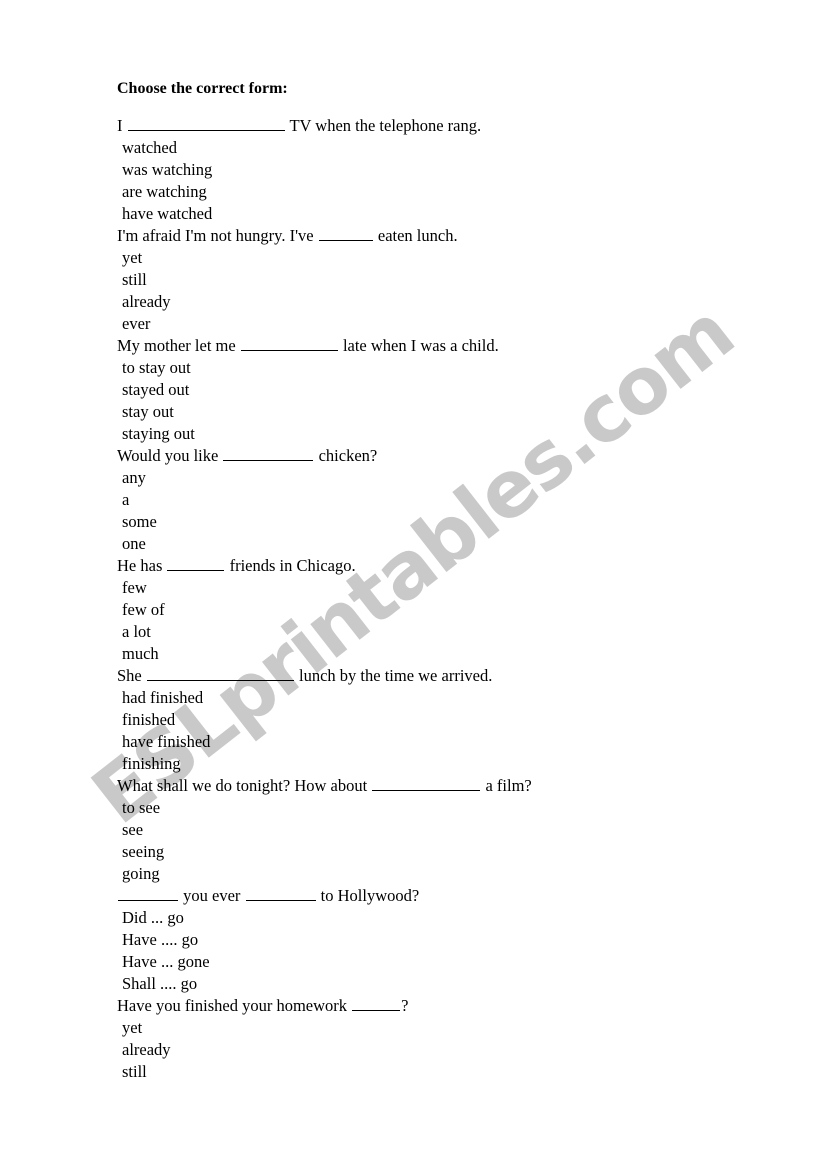  I want to click on answer-option: finishing, so click(151, 764).